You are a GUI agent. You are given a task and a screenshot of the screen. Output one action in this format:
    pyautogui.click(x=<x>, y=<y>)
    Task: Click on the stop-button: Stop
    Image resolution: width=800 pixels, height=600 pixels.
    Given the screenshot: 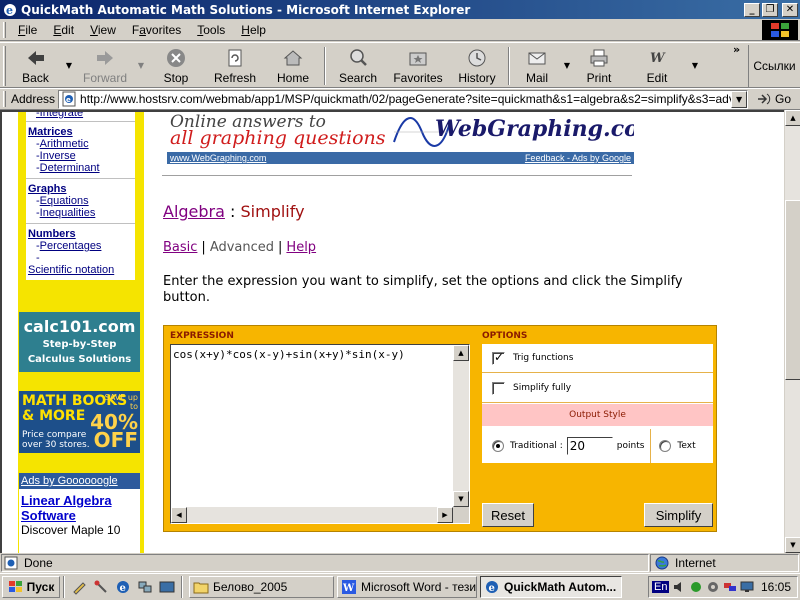 What is the action you would take?
    pyautogui.click(x=176, y=65)
    